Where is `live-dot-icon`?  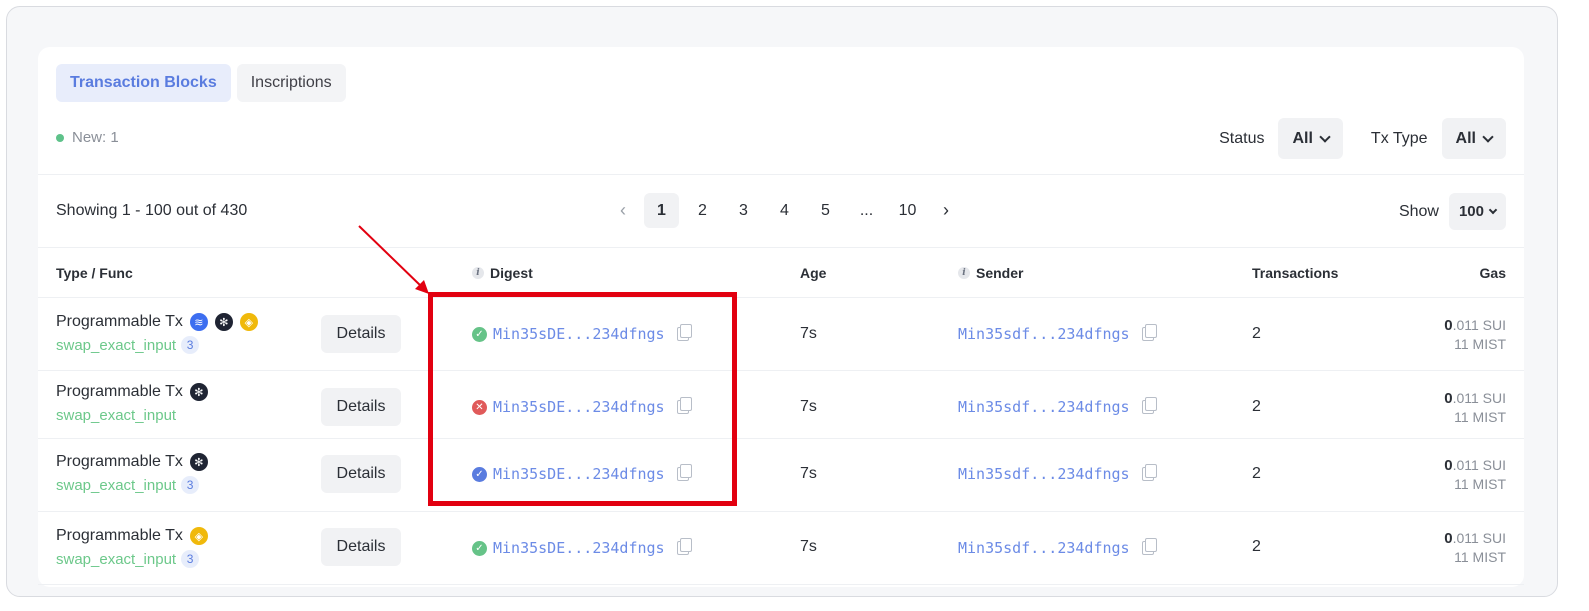
live-dot-icon is located at coordinates (60, 137).